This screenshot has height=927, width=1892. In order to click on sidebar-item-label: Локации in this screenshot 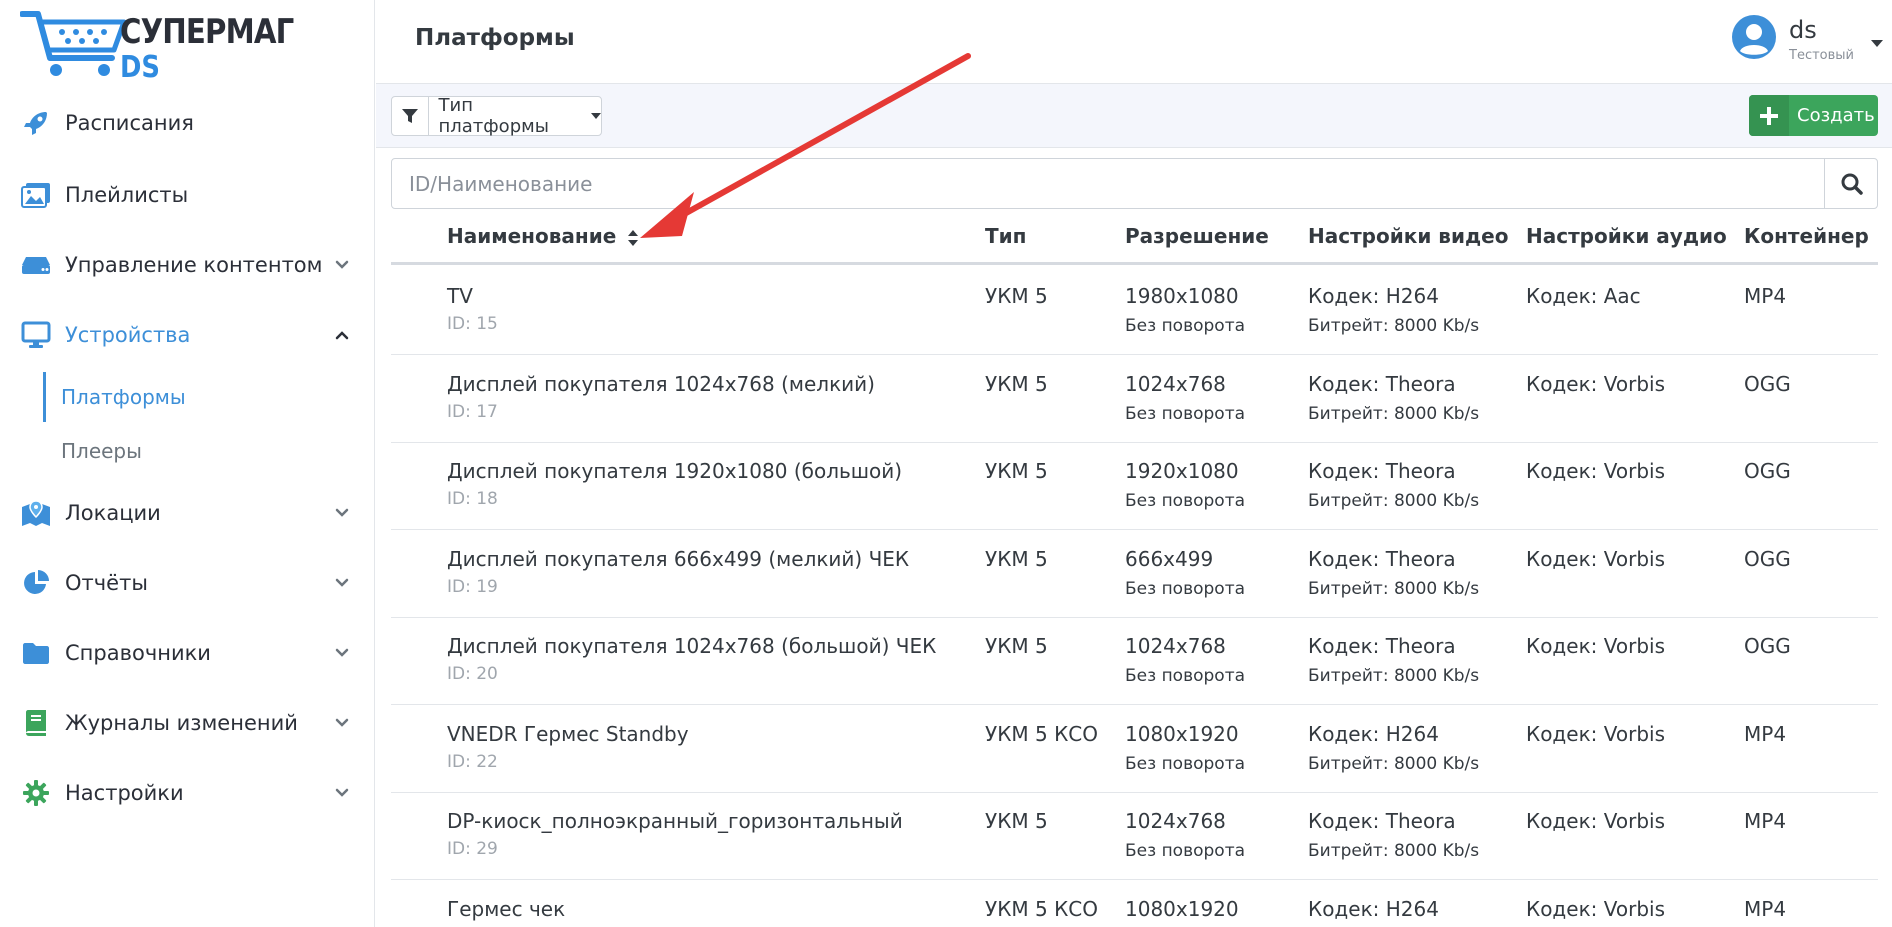, I will do `click(113, 513)`.